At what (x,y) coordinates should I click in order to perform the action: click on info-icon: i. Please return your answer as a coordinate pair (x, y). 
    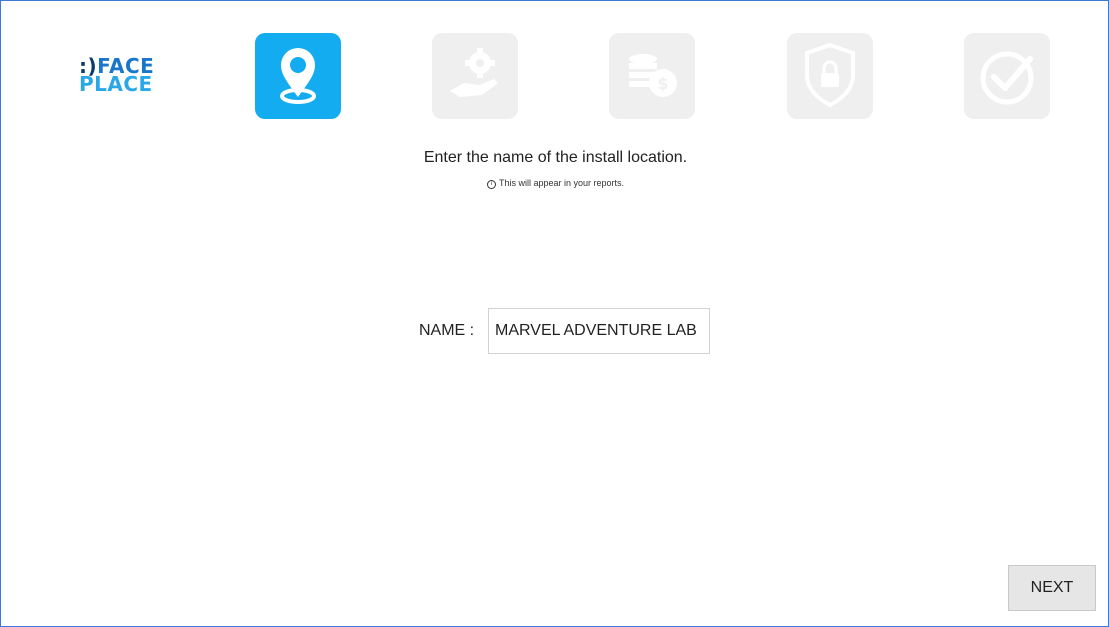
    Looking at the image, I should click on (491, 184).